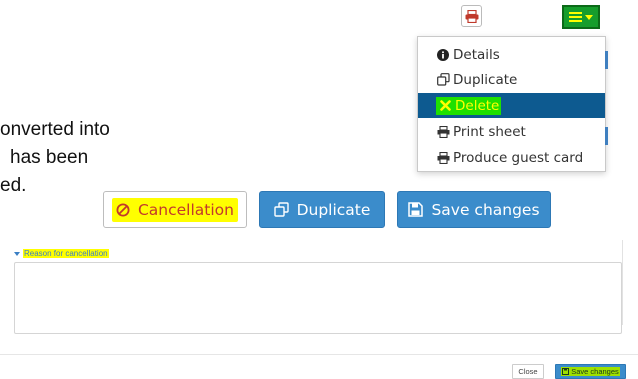  What do you see at coordinates (443, 54) in the screenshot?
I see `info-circle-icon` at bounding box center [443, 54].